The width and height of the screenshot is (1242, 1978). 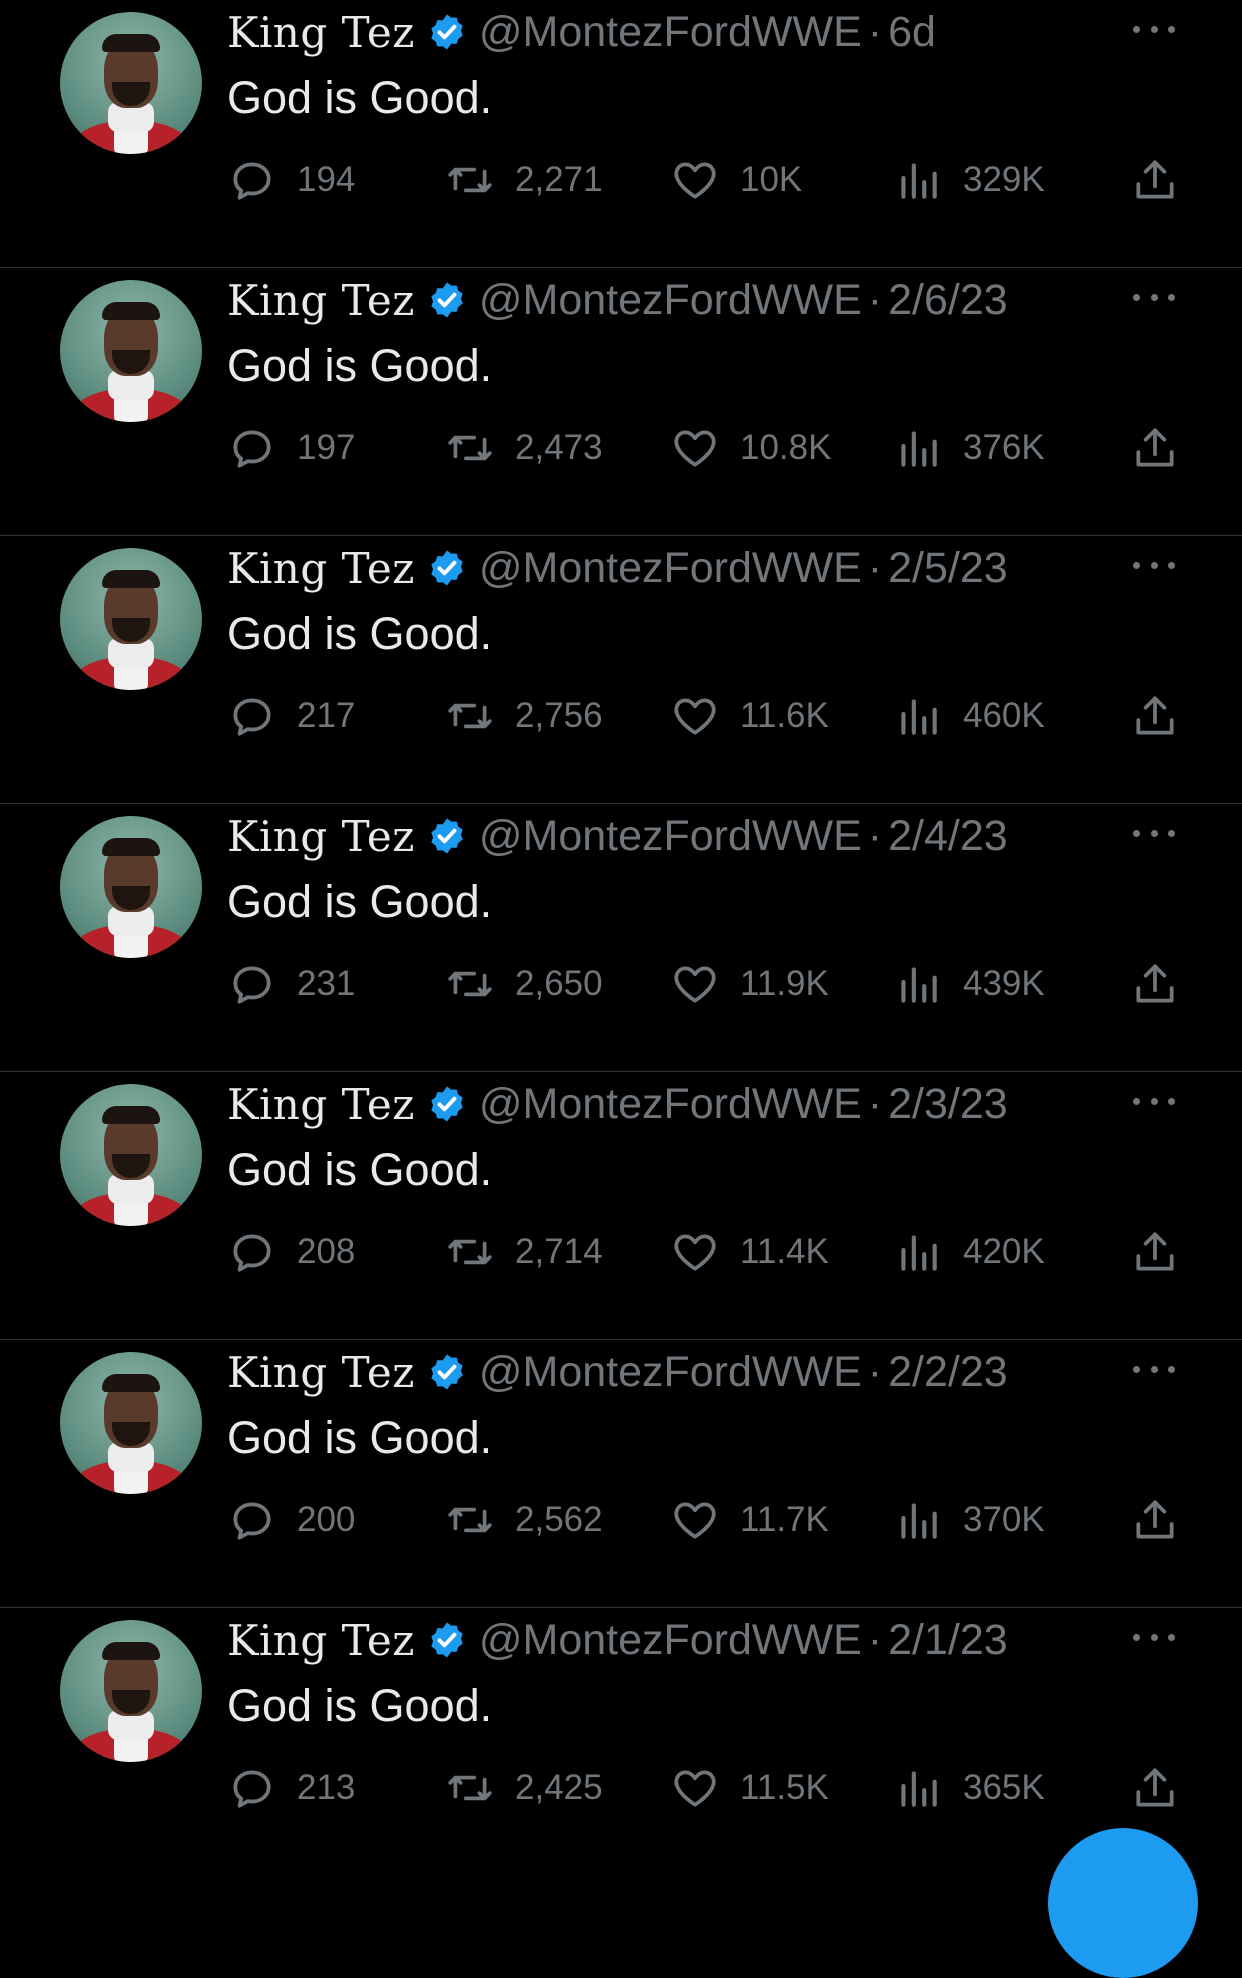 I want to click on tweet-timestamp: 6d, so click(x=912, y=32).